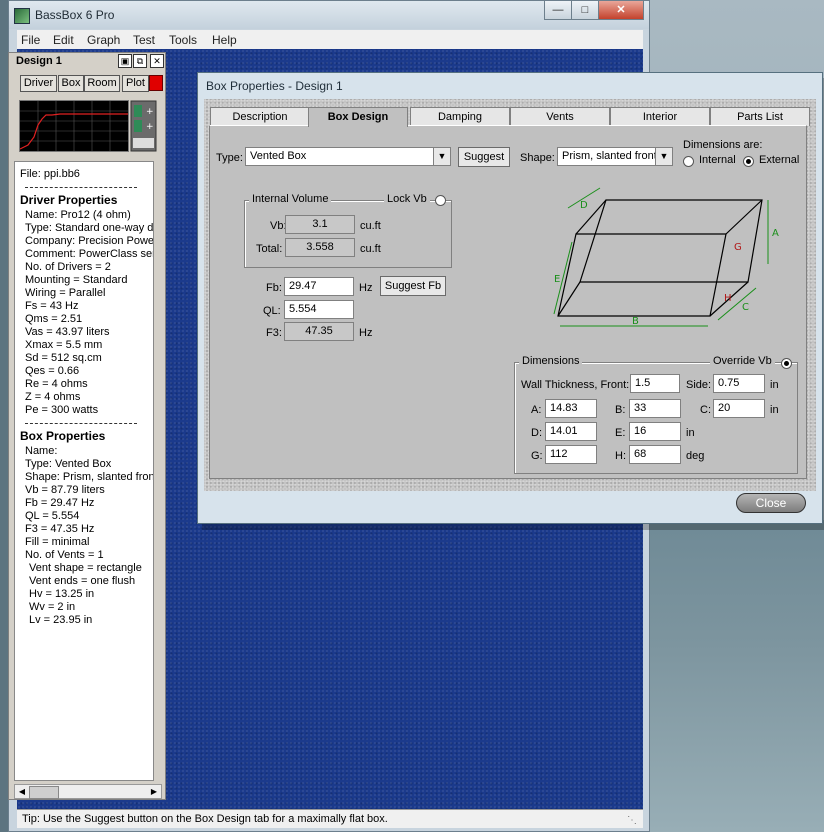  What do you see at coordinates (50, 174) in the screenshot?
I see `file-line: File: ppi.bb6` at bounding box center [50, 174].